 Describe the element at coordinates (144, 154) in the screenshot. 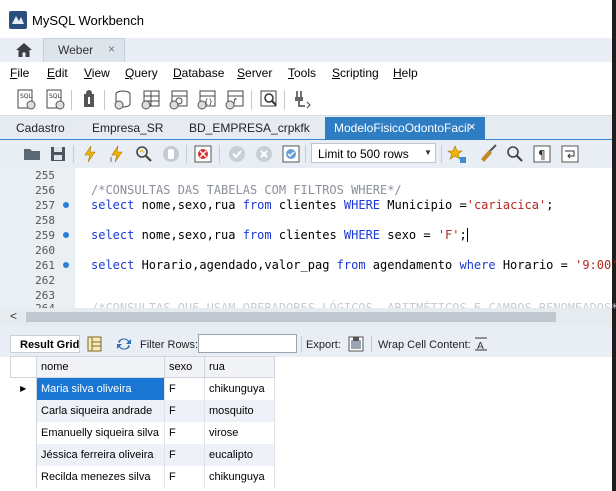

I see `explain-icon` at that location.